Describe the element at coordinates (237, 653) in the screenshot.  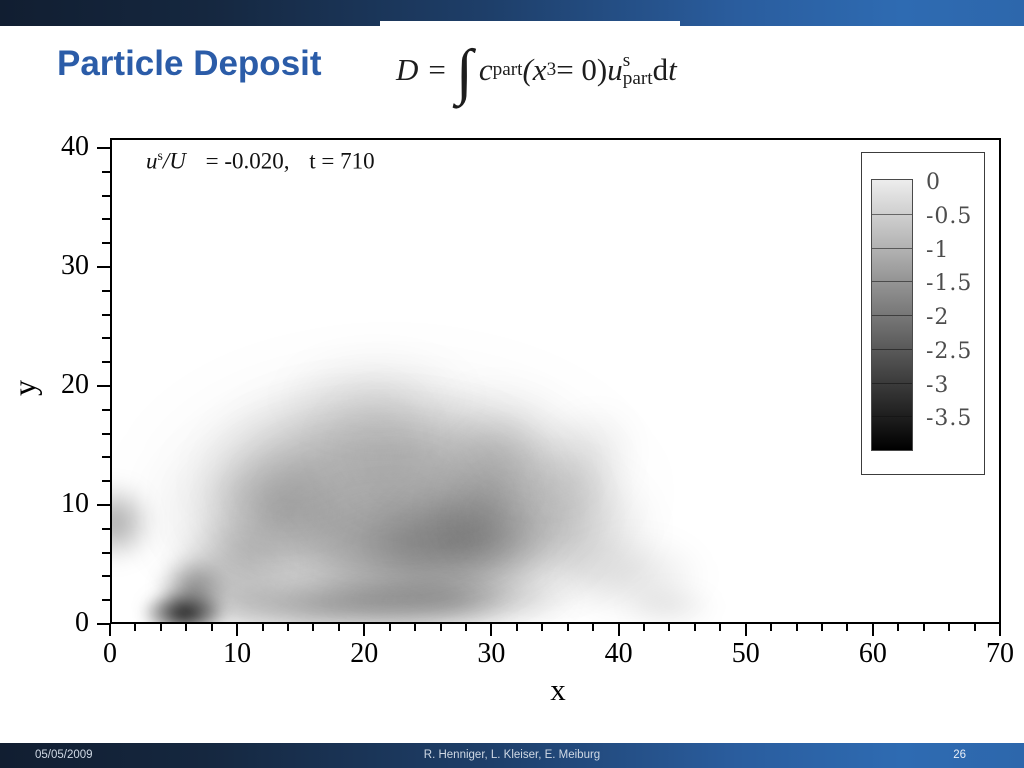
I see `x-tick-label: 10` at that location.